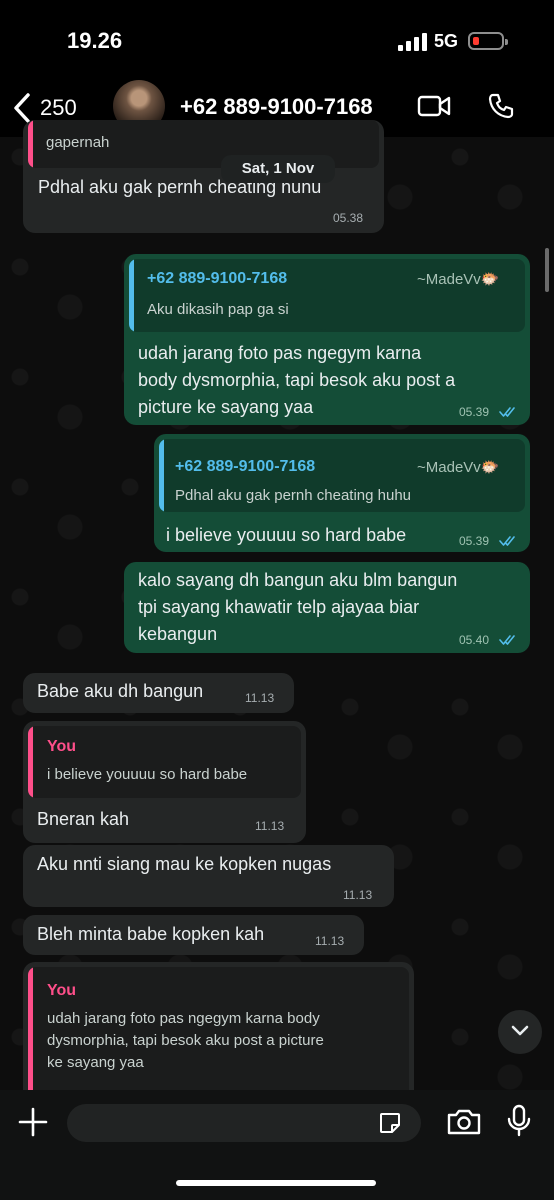 The image size is (554, 1200). I want to click on message-text-line: tpi sayang khawatir telp ajayaa biar, so click(279, 607).